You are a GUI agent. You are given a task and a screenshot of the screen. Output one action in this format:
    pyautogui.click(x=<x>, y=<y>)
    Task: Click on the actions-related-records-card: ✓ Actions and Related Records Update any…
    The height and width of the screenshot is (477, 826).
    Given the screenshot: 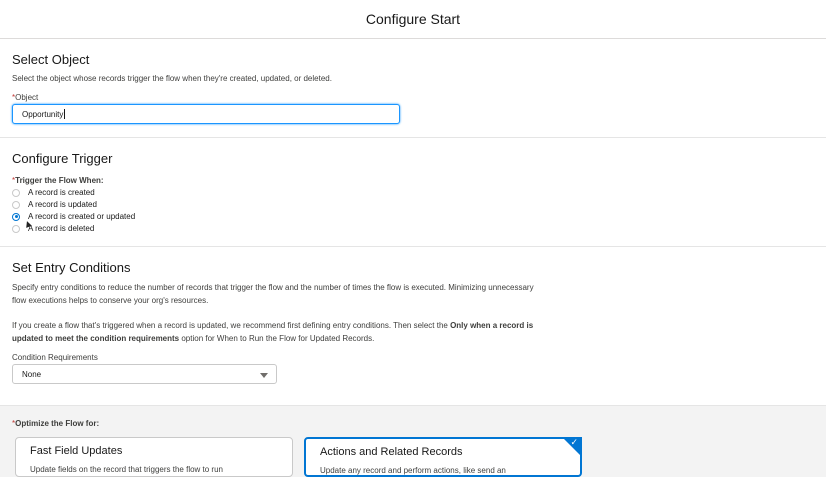 What is the action you would take?
    pyautogui.click(x=443, y=457)
    